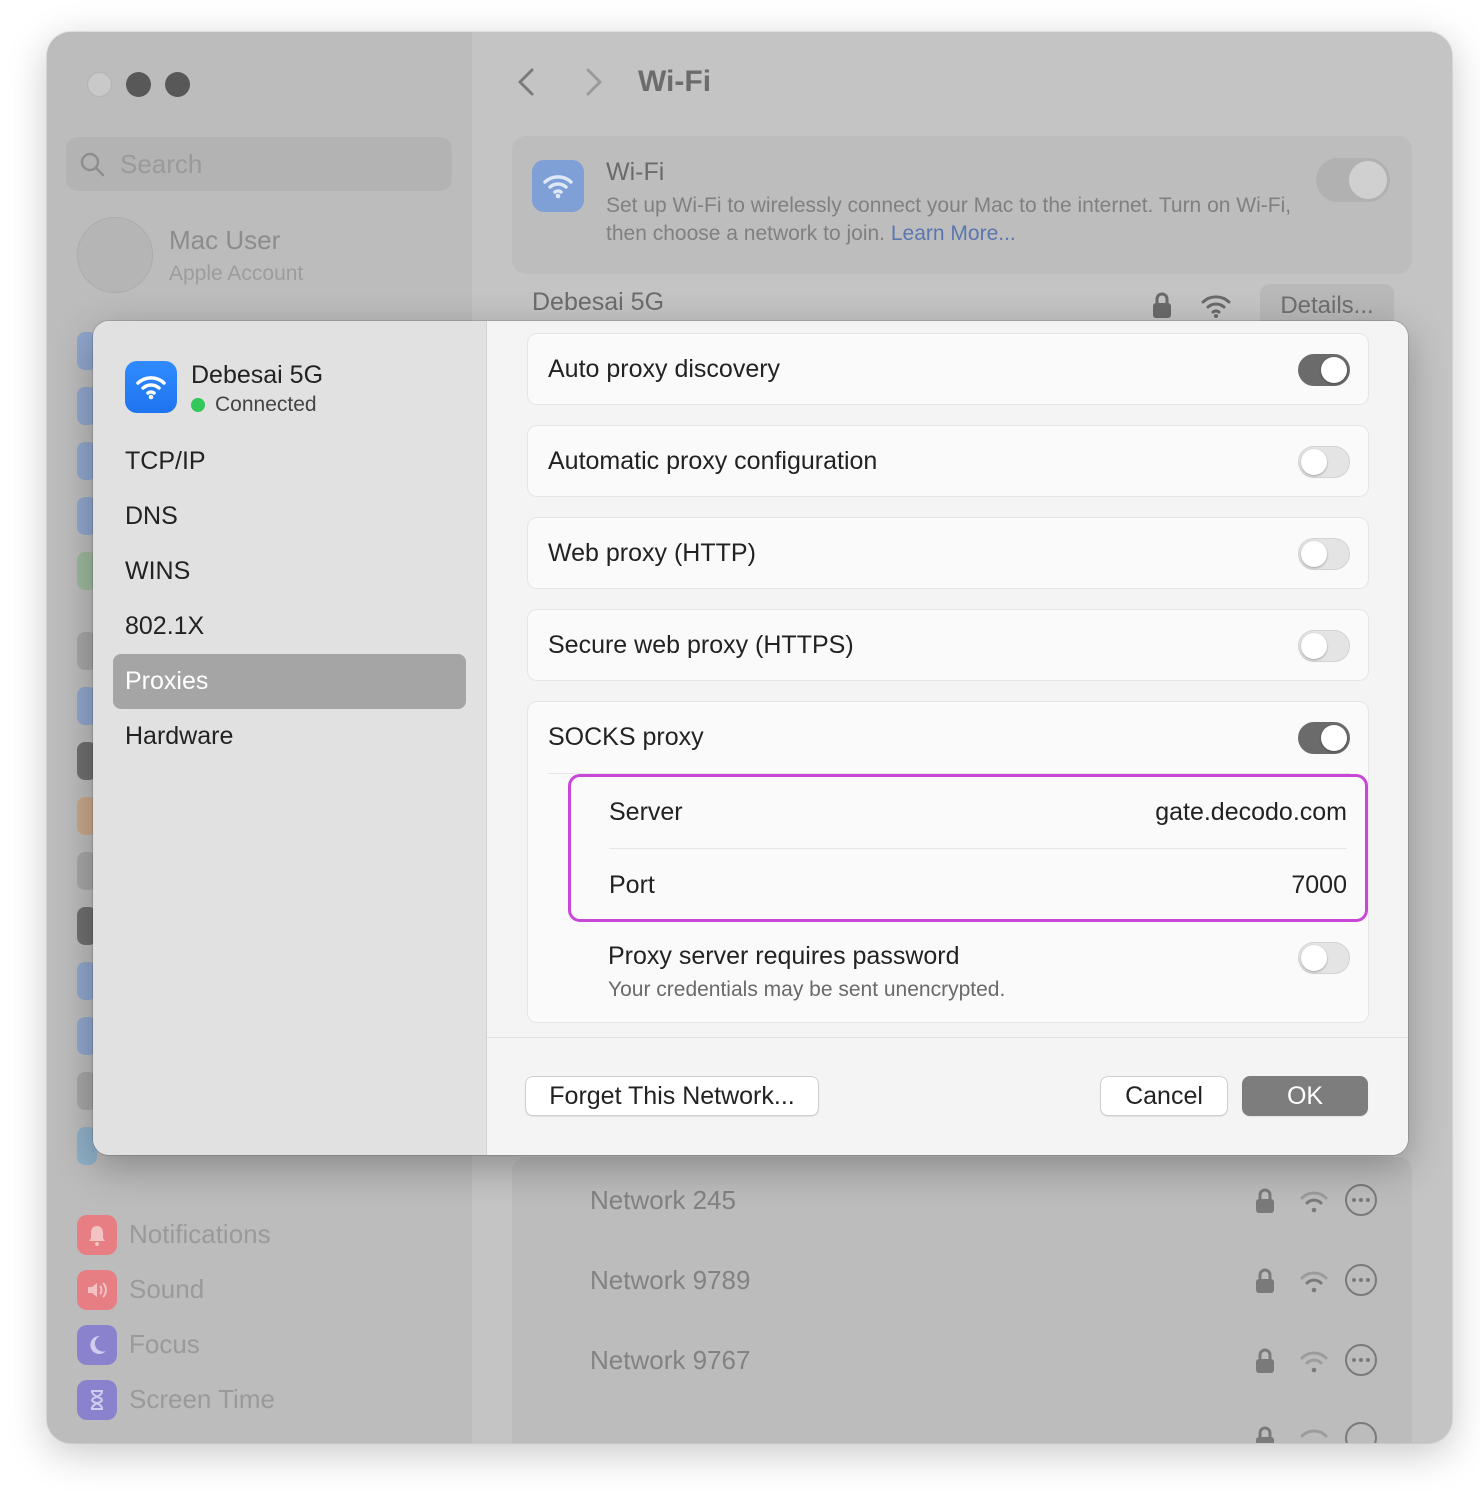  Describe the element at coordinates (259, 164) in the screenshot. I see `search-field: Search` at that location.